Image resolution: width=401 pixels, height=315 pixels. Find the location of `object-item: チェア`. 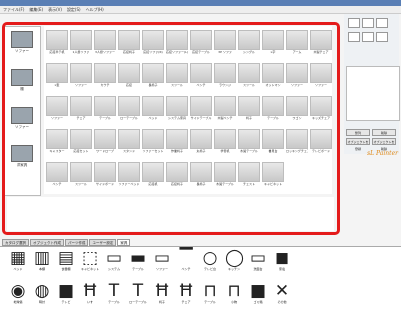

object-item: チェア is located at coordinates (81, 109).